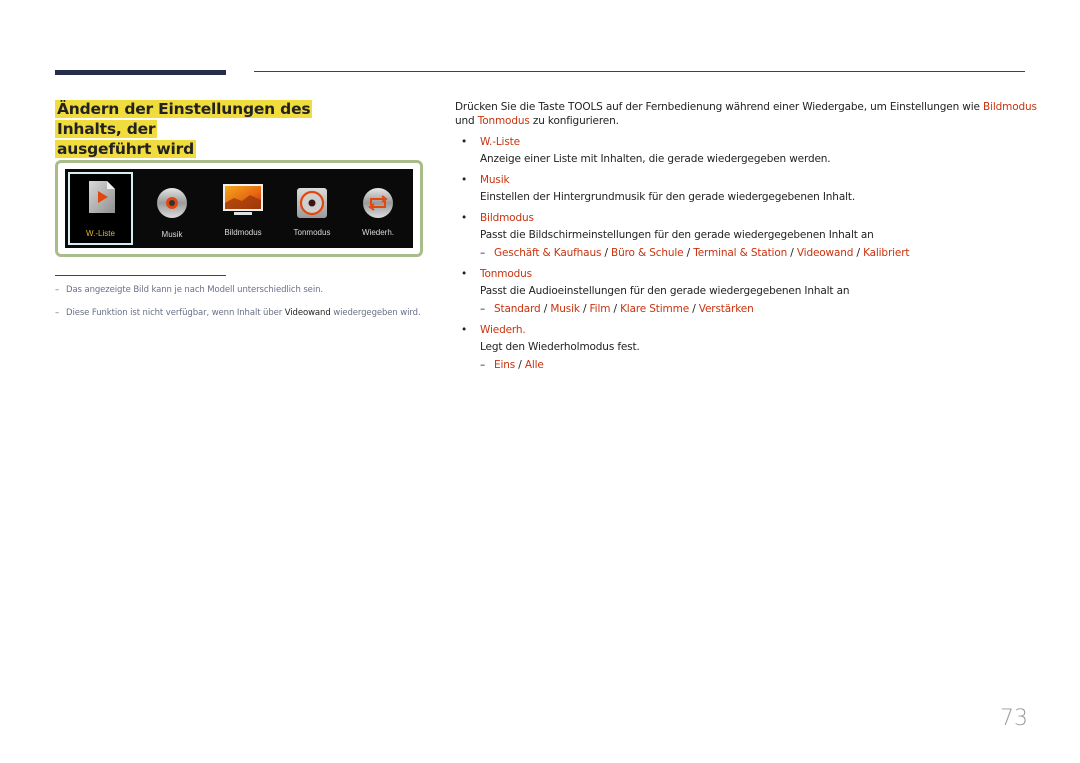 This screenshot has height=763, width=1080. What do you see at coordinates (600, 309) in the screenshot?
I see `option-value: Film` at bounding box center [600, 309].